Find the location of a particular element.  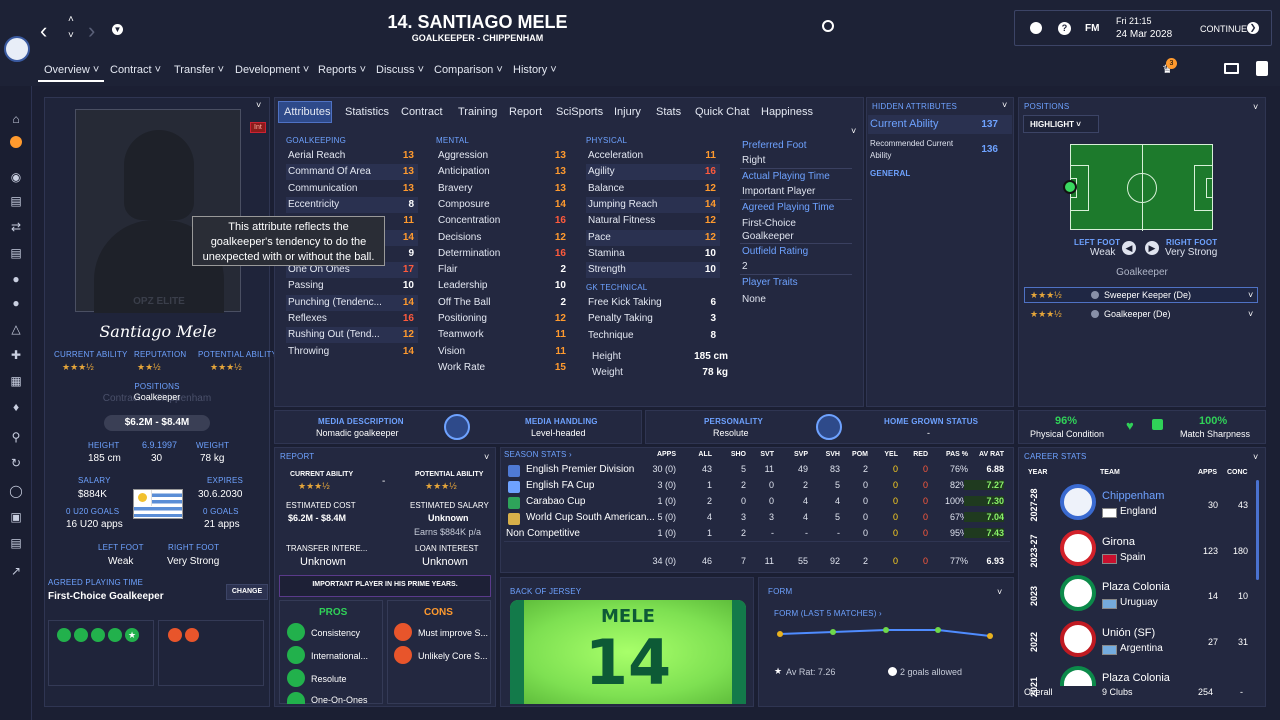

attribute-row: Concentration 16 is located at coordinates (503, 221).